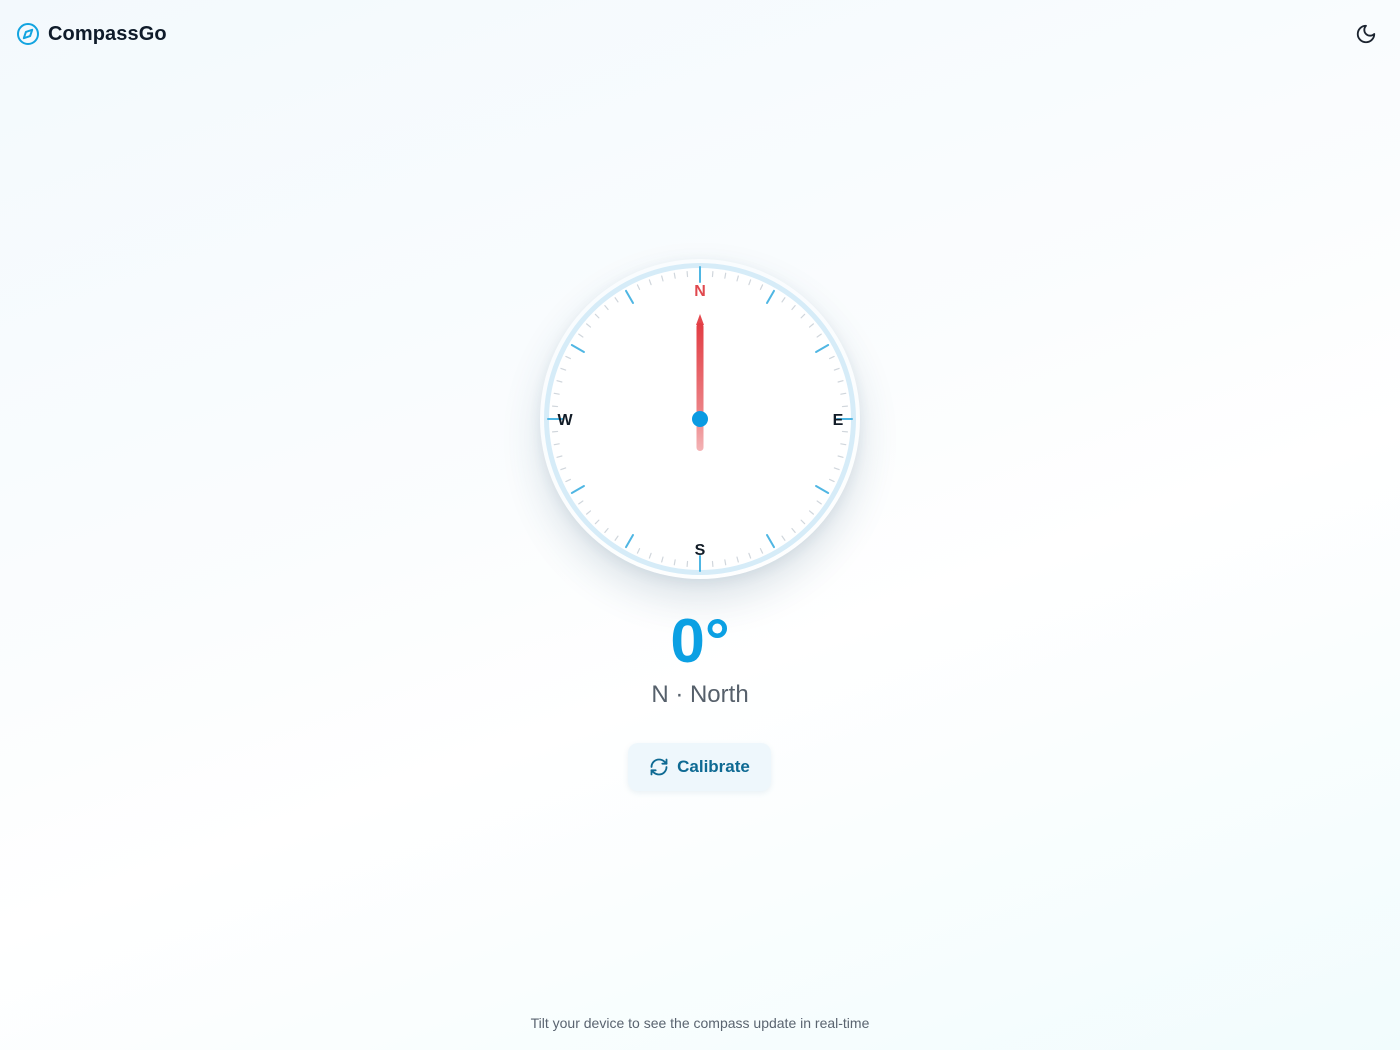 The height and width of the screenshot is (1050, 1400). What do you see at coordinates (700, 641) in the screenshot?
I see `heading-degrees: 0°` at bounding box center [700, 641].